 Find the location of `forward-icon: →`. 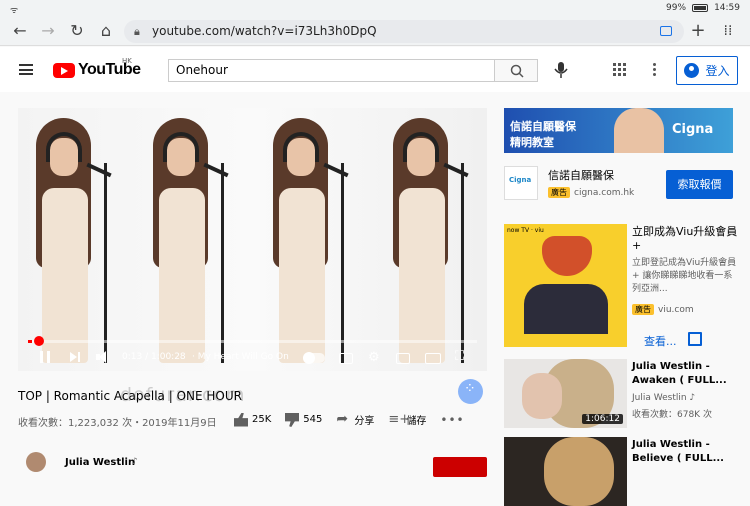

forward-icon: → is located at coordinates (48, 31).